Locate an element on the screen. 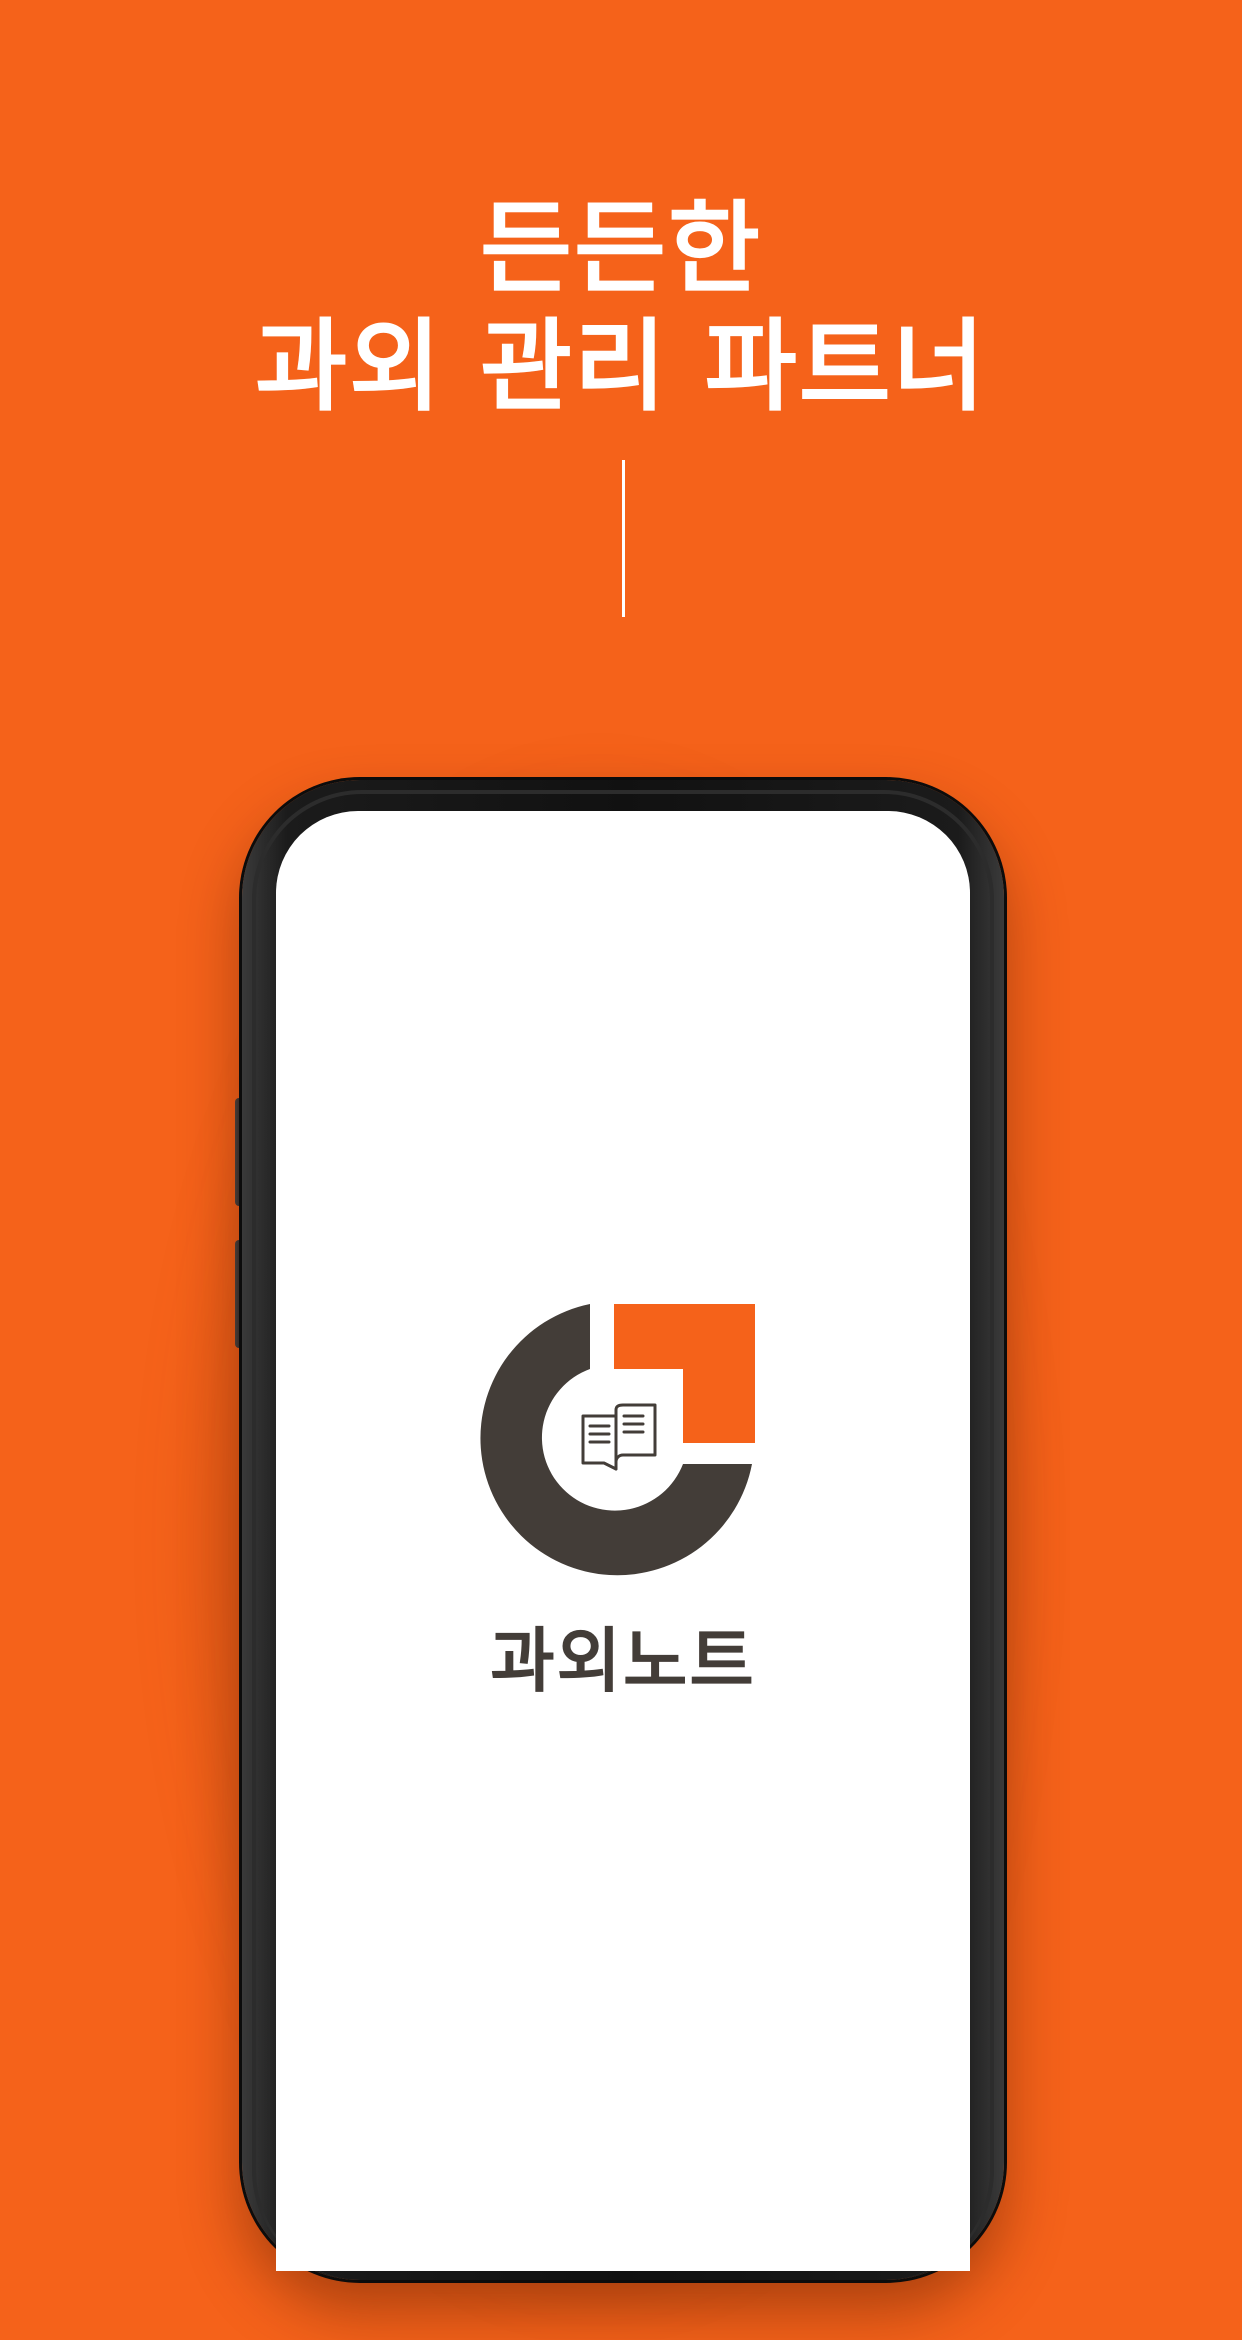  open-book-icon is located at coordinates (619, 1437).